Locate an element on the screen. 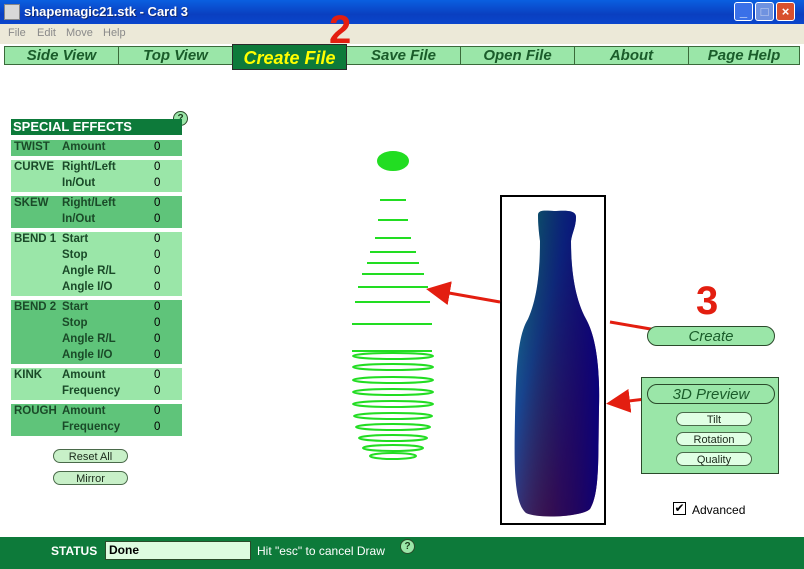  effect-param-label: Stop is located at coordinates (75, 255).